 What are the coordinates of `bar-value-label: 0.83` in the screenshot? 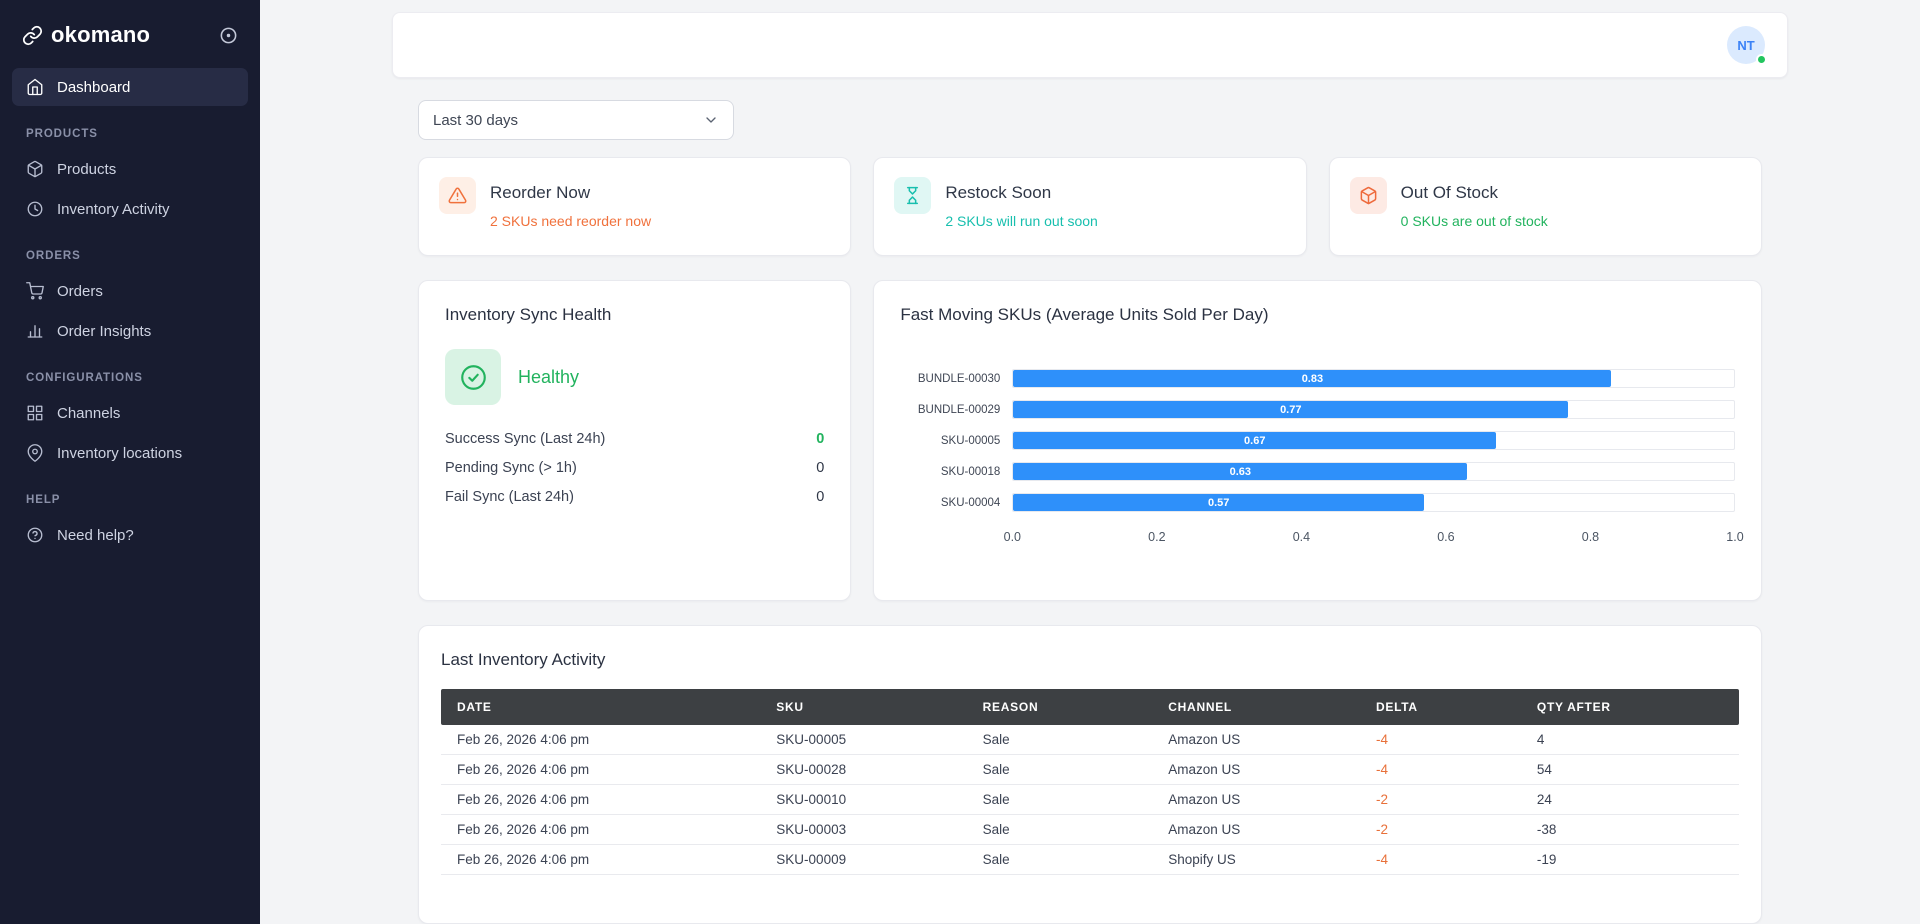 It's located at (1312, 378).